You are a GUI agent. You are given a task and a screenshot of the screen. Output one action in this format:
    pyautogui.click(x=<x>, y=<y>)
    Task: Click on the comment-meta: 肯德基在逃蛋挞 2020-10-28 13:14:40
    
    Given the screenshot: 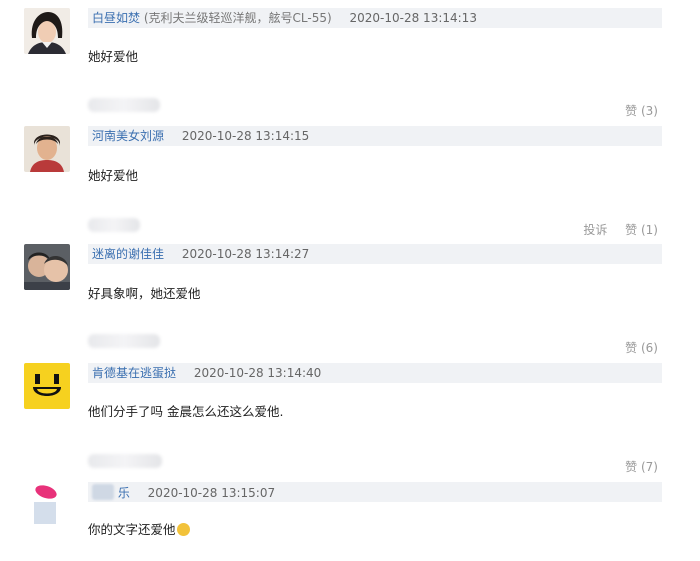 What is the action you would take?
    pyautogui.click(x=206, y=373)
    